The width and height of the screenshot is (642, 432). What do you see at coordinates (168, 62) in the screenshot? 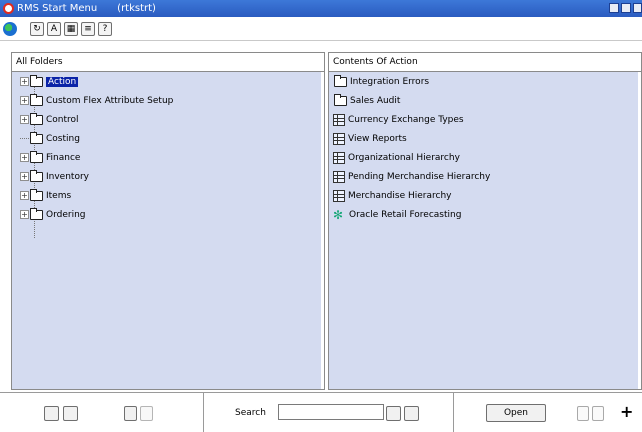
I see `all-folders-header: All Folders` at bounding box center [168, 62].